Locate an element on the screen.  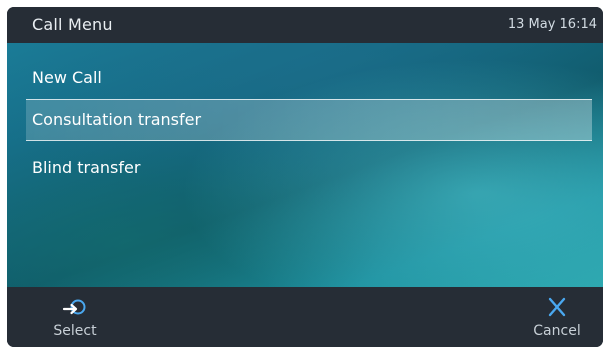
select-label: Select is located at coordinates (75, 331).